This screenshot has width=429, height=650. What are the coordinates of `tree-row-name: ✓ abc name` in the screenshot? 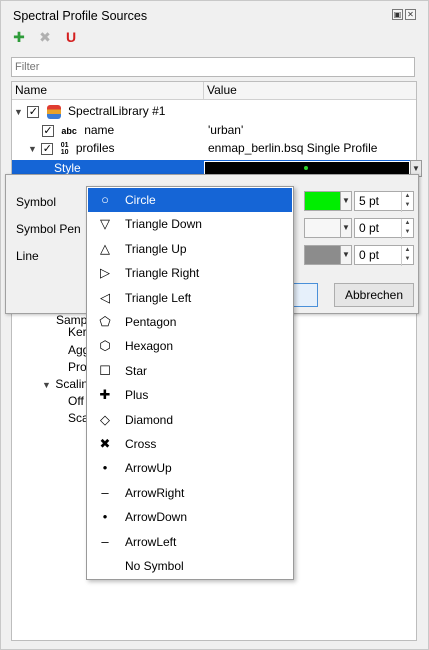 It's located at (78, 130).